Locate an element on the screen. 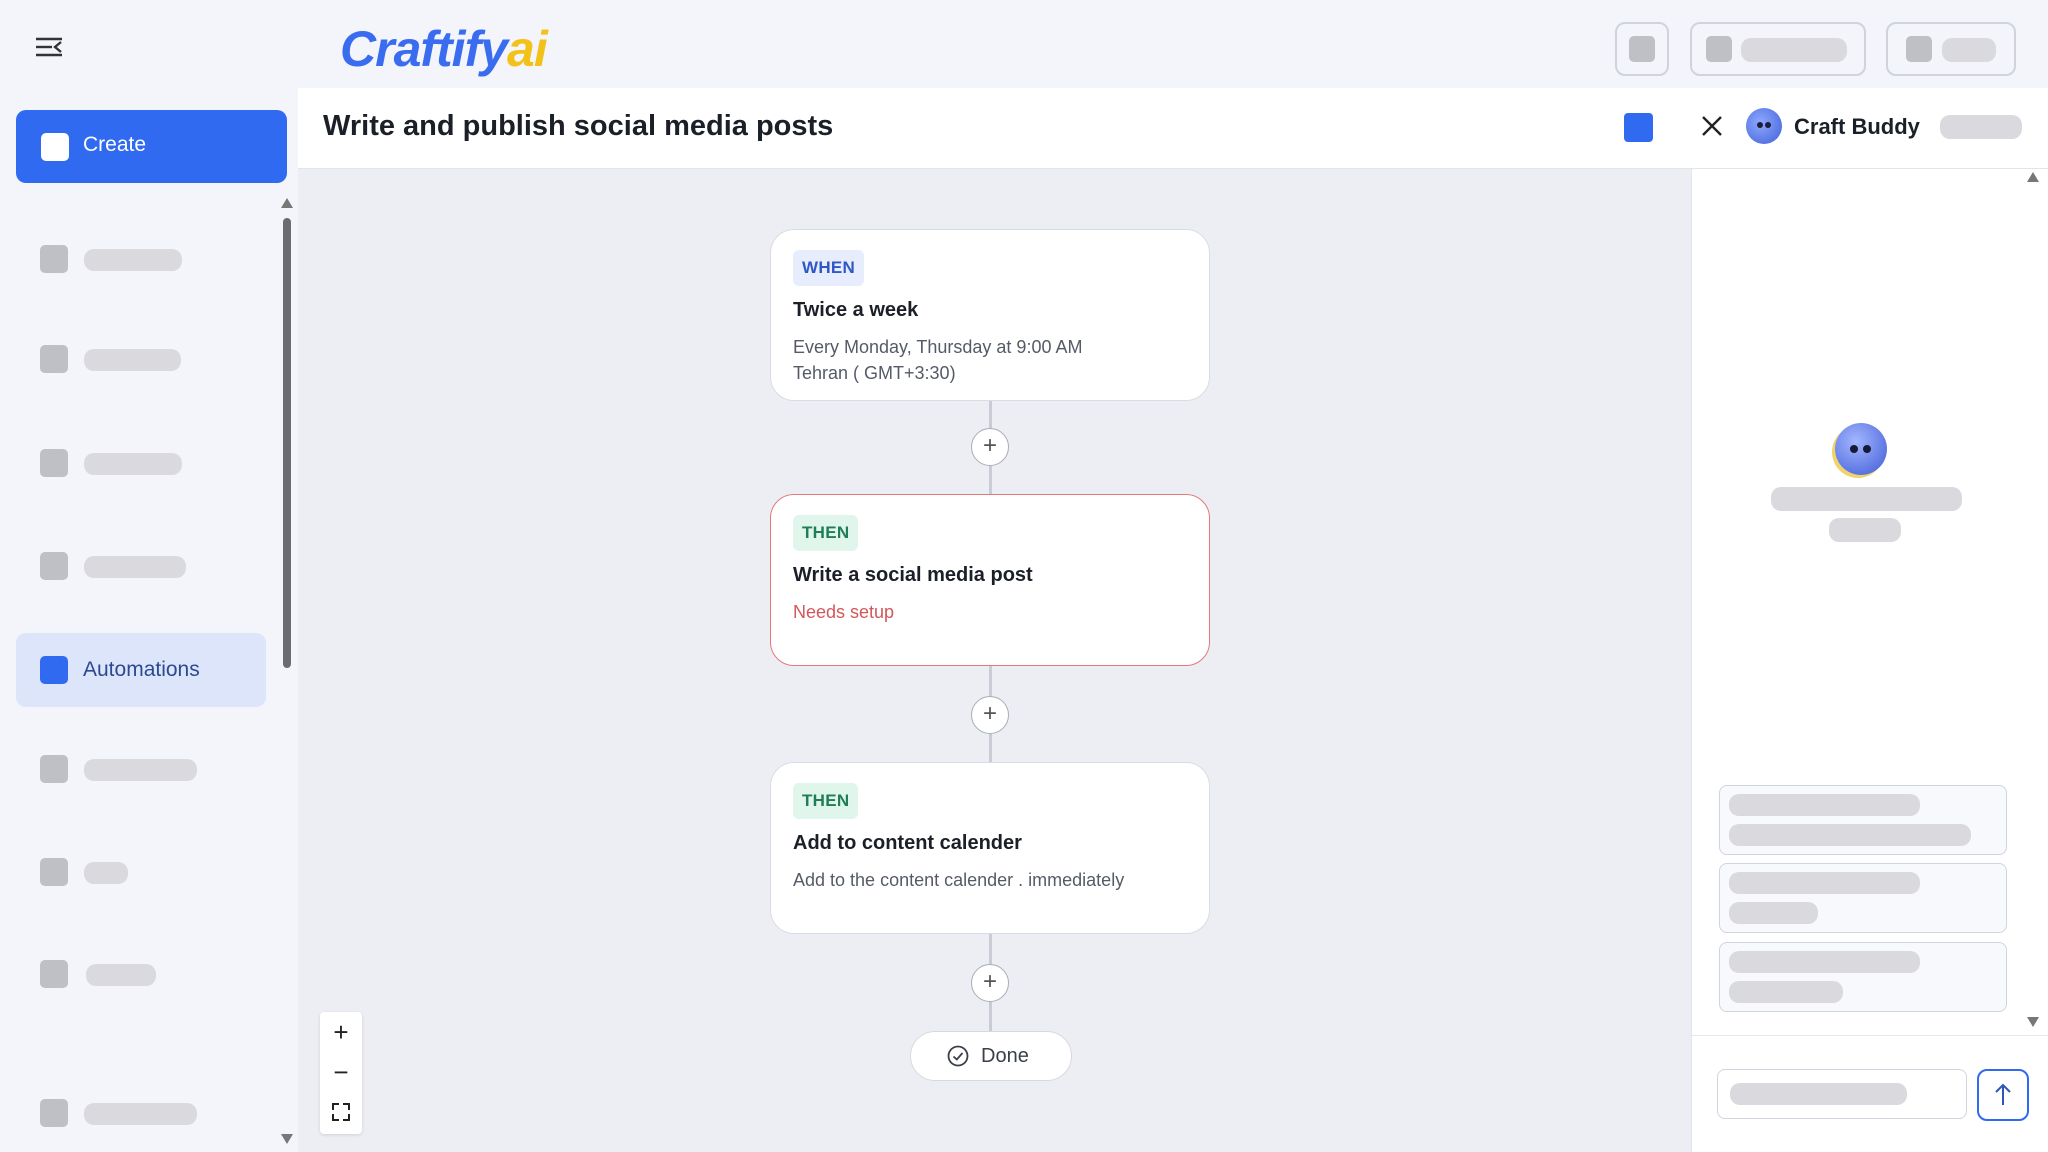 This screenshot has height=1152, width=2048. send-button is located at coordinates (2003, 1095).